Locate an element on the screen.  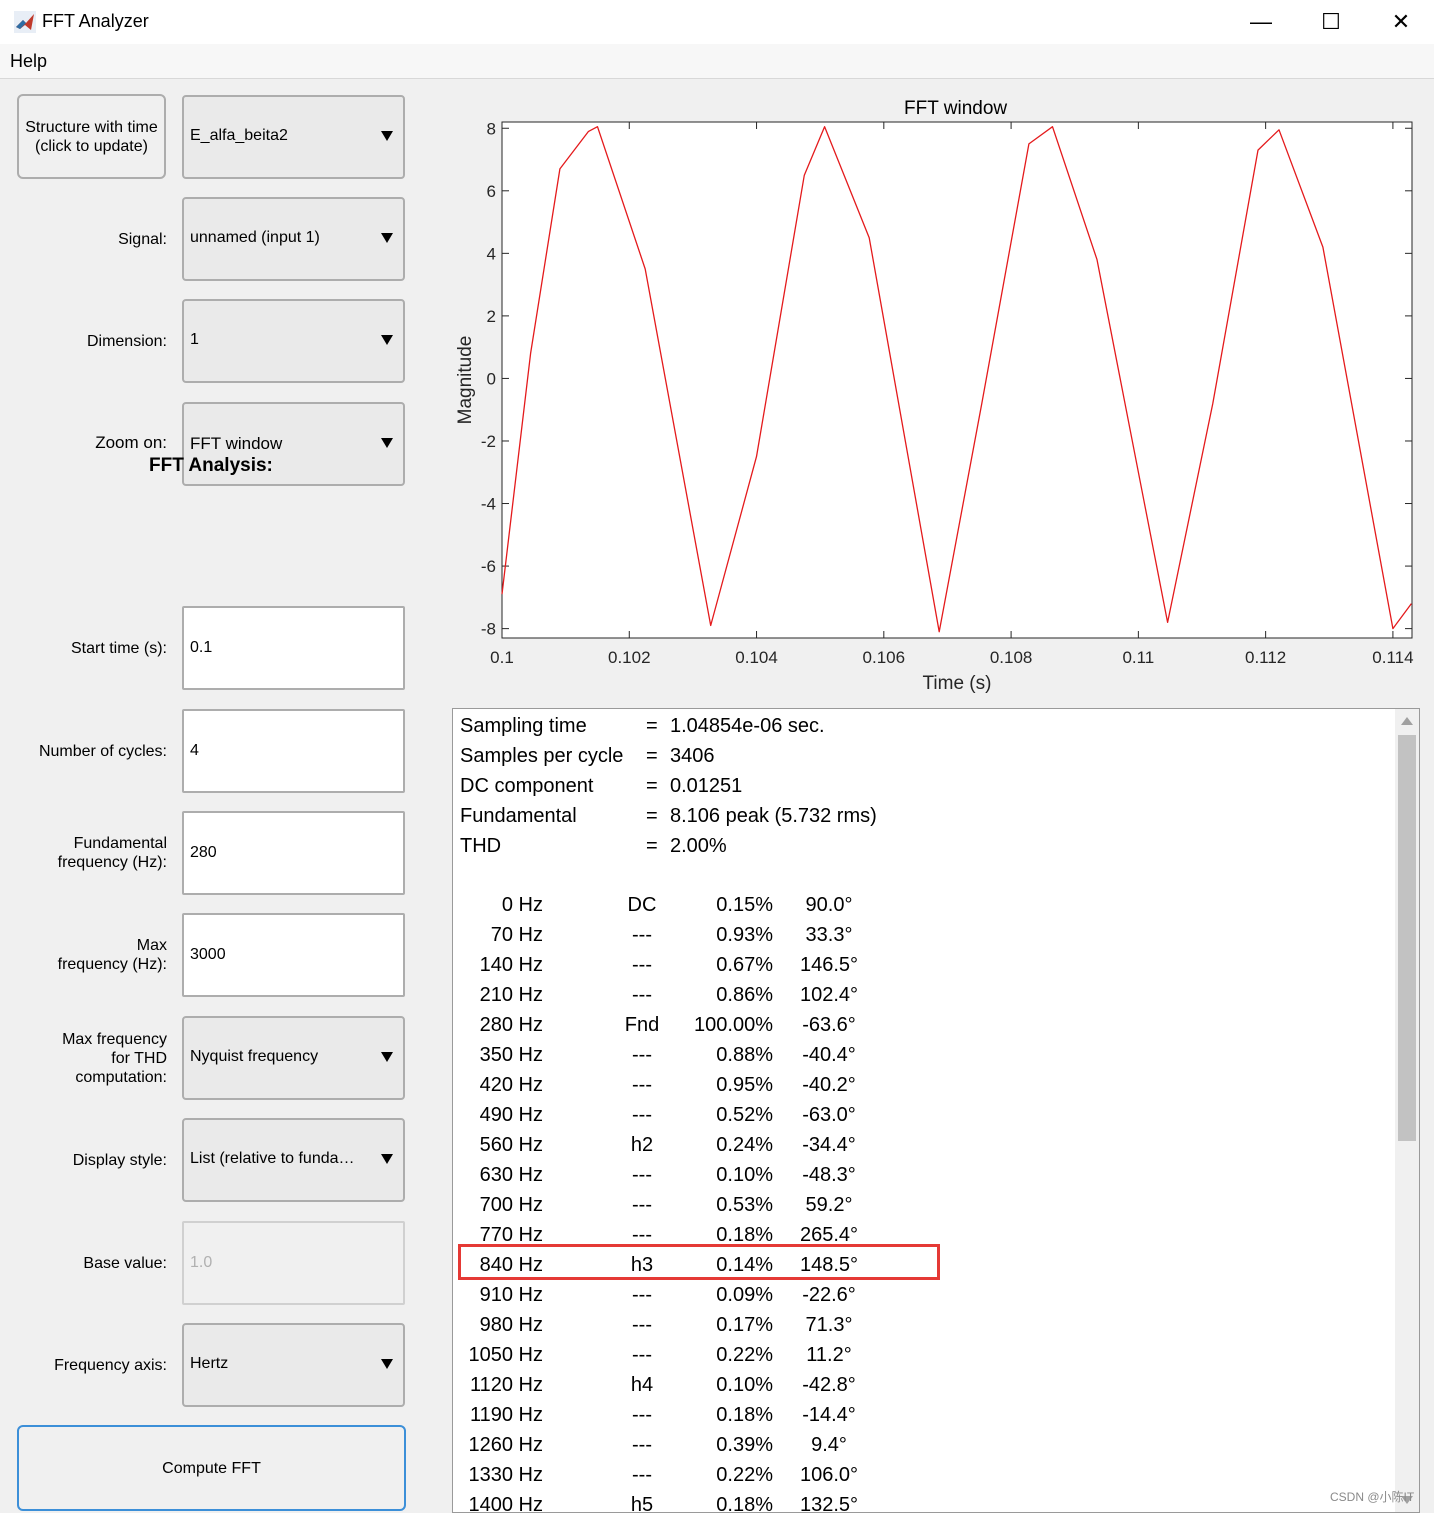
max-frequency-label: Max frequency (Hz): is located at coordinates (112, 955).